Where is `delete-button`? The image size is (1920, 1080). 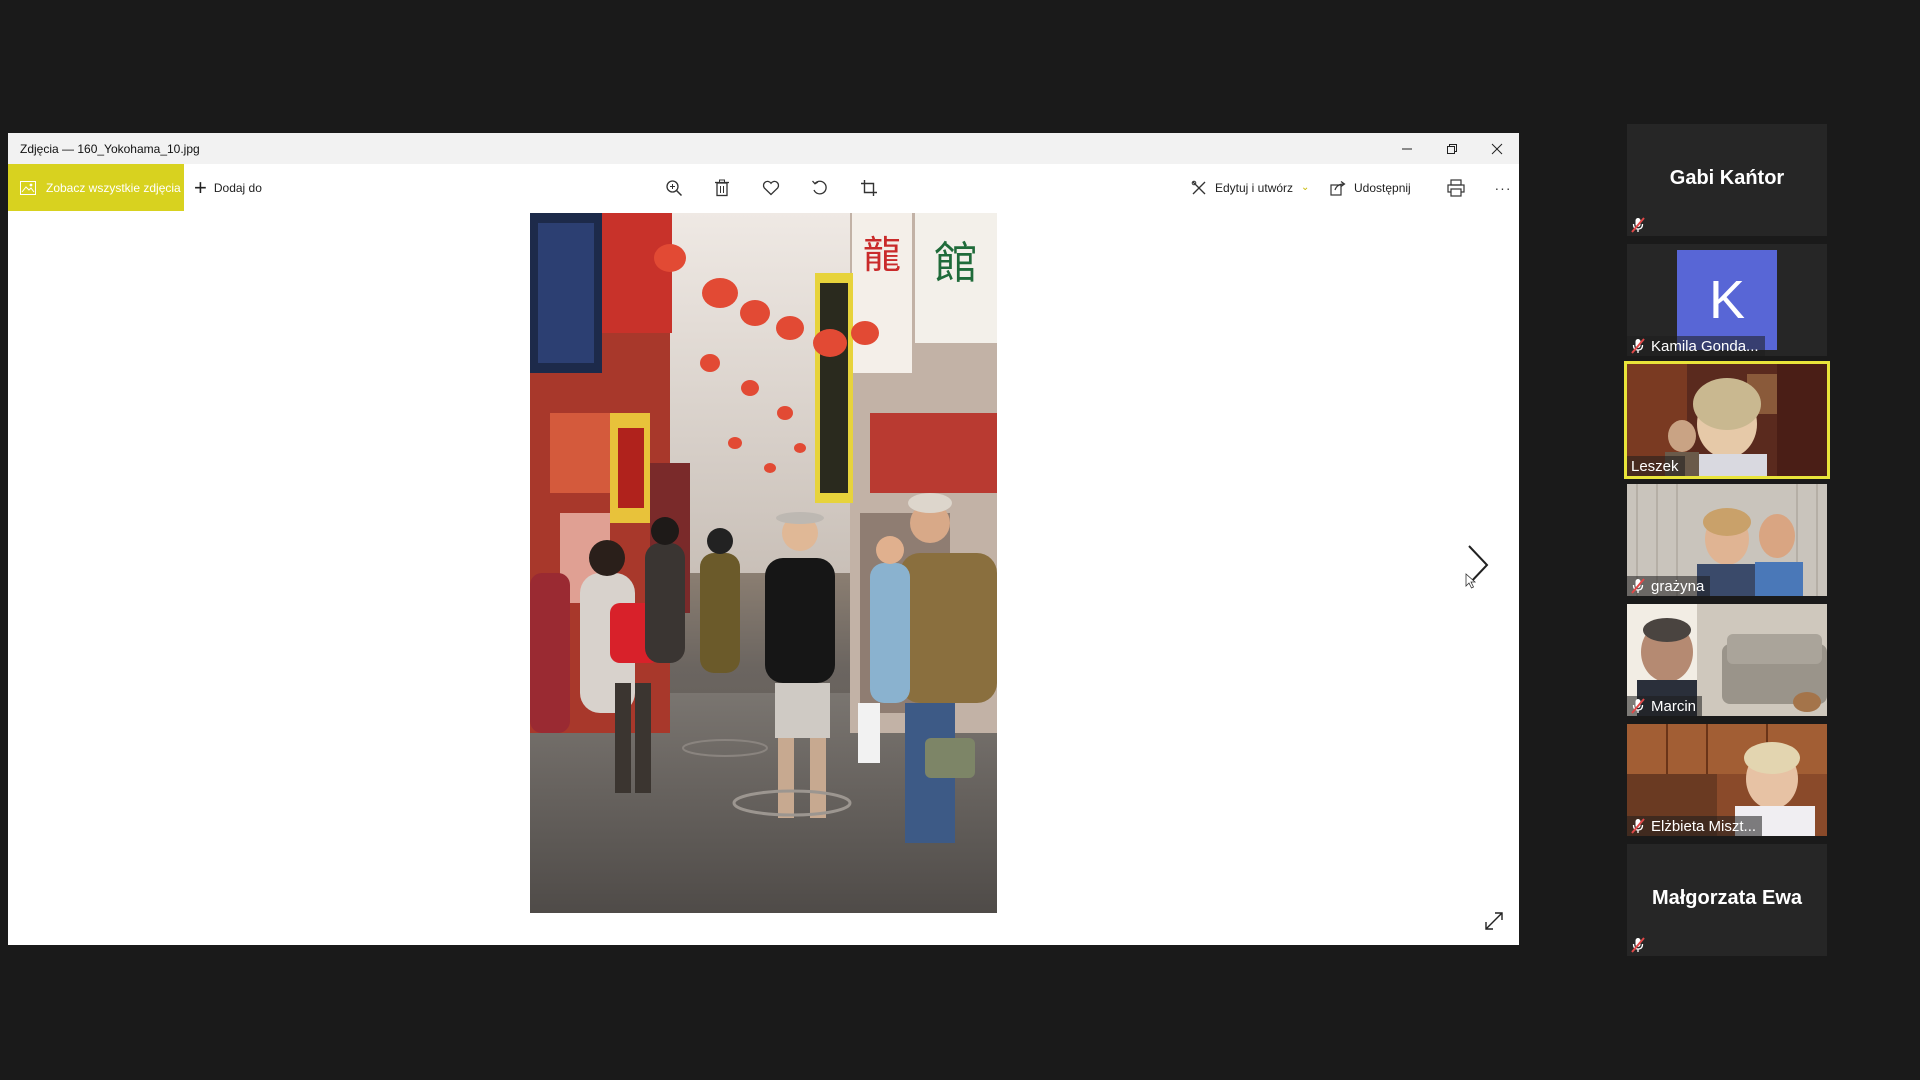
delete-button is located at coordinates (722, 188).